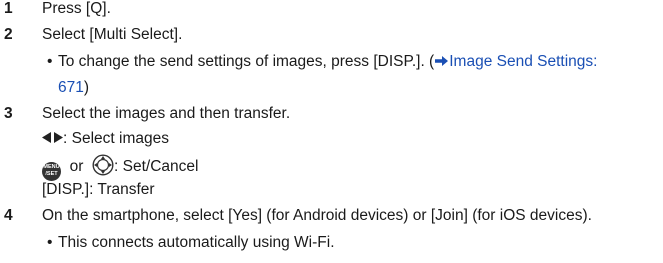 The width and height of the screenshot is (663, 263). Describe the element at coordinates (52, 137) in the screenshot. I see `left-right-arrows-icon` at that location.